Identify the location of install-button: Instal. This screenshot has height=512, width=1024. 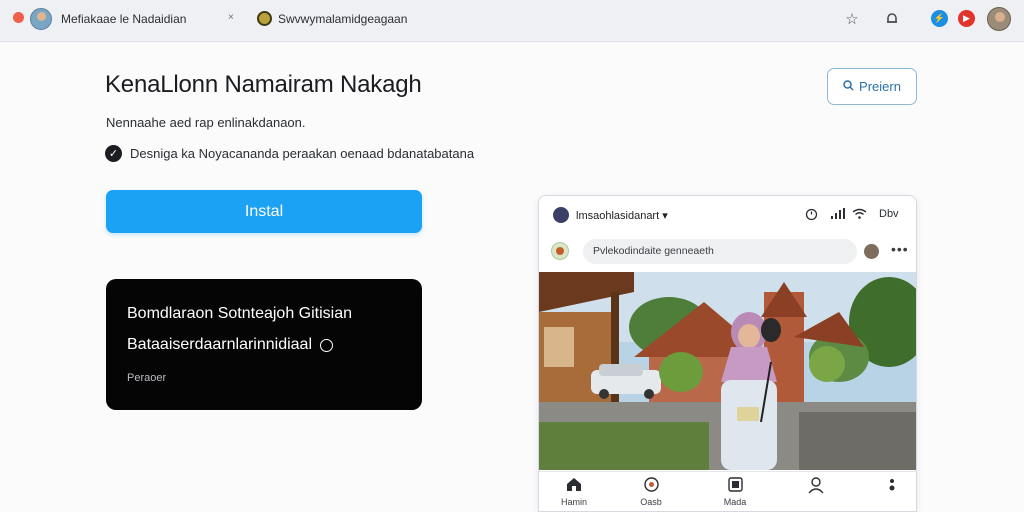
(264, 211).